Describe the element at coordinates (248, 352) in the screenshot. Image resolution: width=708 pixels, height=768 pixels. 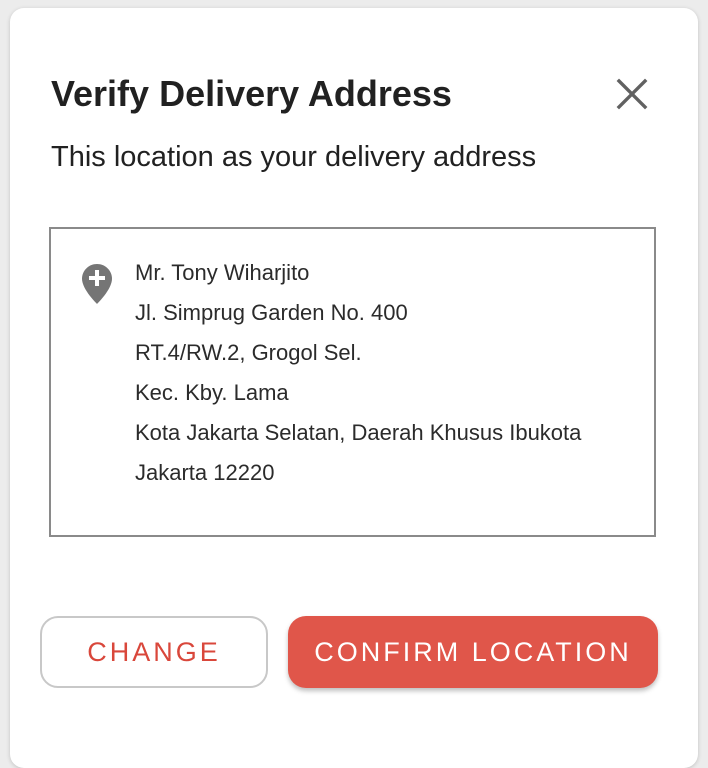
I see `address-line: RT.4/RW.2, Grogol Sel.` at that location.